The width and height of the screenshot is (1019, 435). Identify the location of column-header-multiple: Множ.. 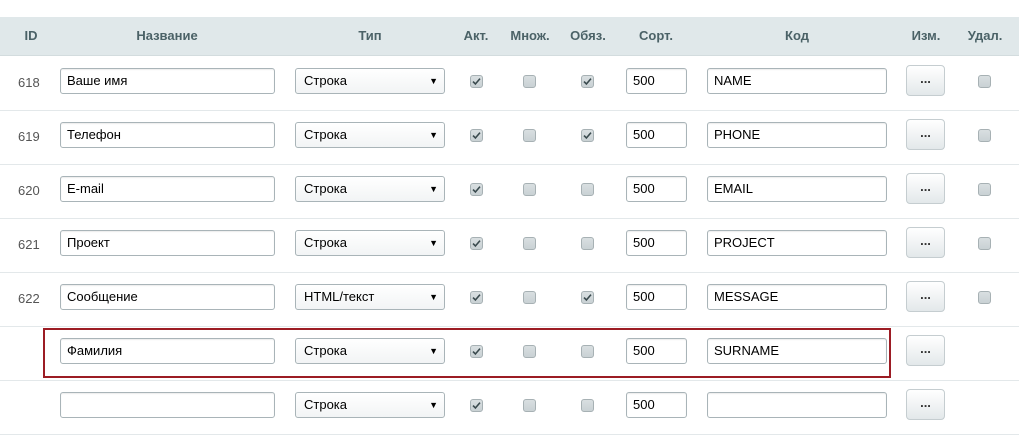
(530, 35).